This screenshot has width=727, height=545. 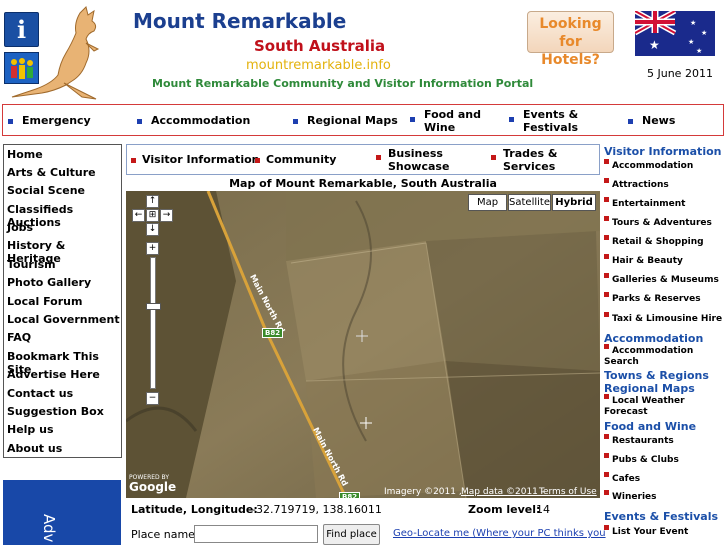 What do you see at coordinates (318, 65) in the screenshot?
I see `site-domain: mountremarkable.info` at bounding box center [318, 65].